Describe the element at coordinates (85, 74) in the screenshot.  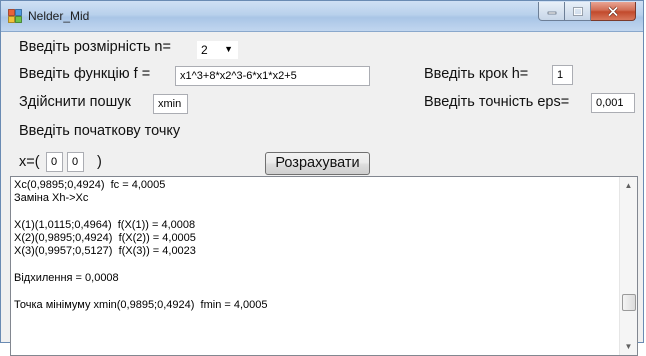
I see `function-label: Введіть функцію f =` at that location.